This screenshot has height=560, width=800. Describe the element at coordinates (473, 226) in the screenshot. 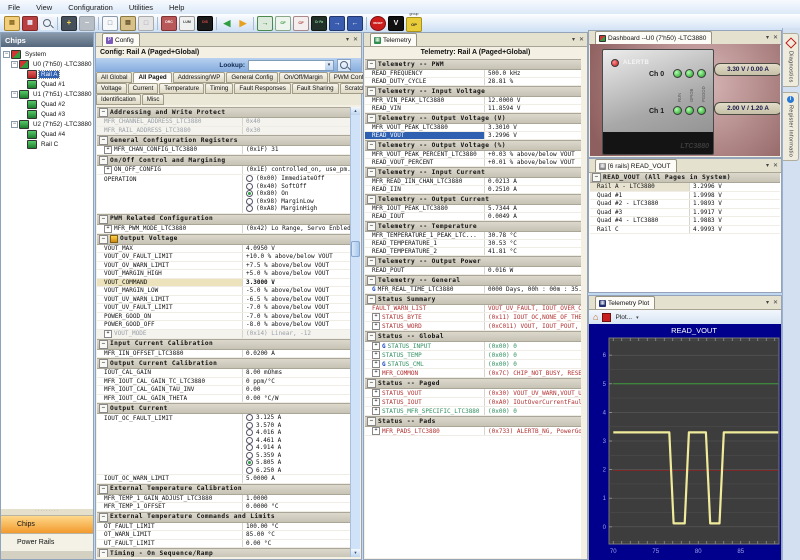

I see `section-telemetry-temperature: − Telemetry -- Temperature` at that location.